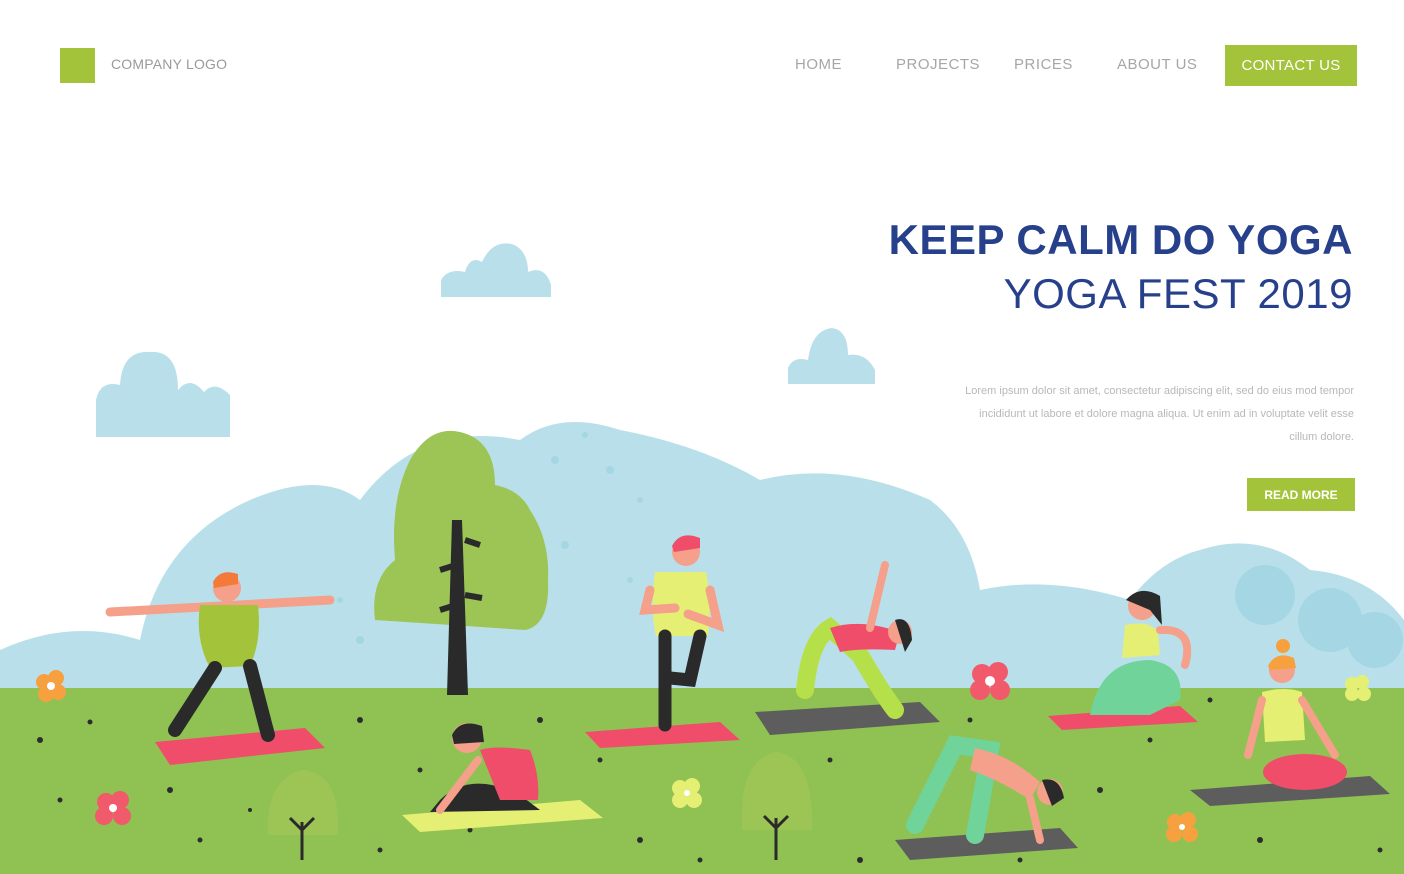  What do you see at coordinates (1043, 64) in the screenshot?
I see `nav-prices: PRICES` at bounding box center [1043, 64].